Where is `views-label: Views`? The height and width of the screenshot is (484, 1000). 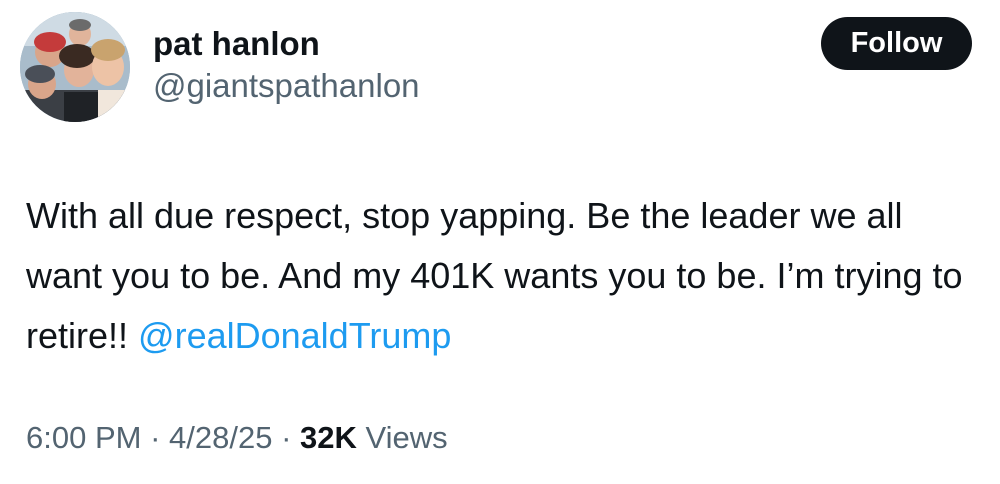 views-label: Views is located at coordinates (406, 437).